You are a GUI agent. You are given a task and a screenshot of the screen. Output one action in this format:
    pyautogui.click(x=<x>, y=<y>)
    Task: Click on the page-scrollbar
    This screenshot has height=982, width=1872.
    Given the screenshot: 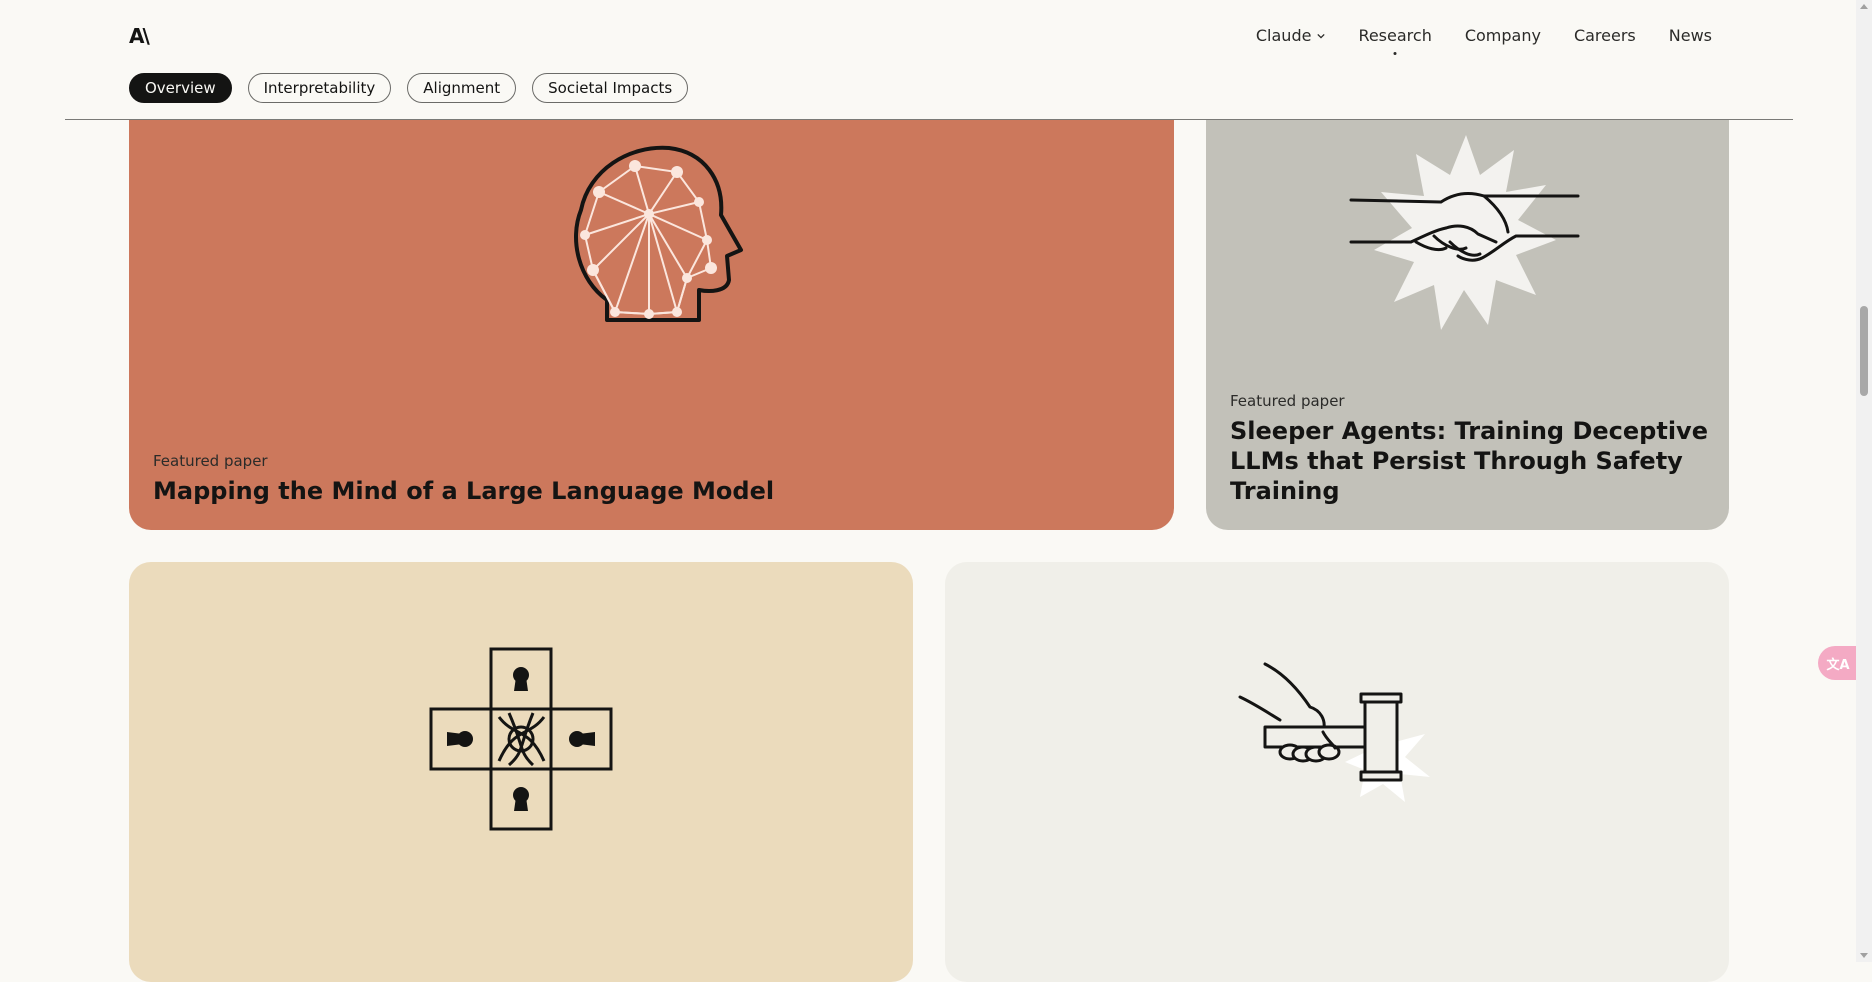 What is the action you would take?
    pyautogui.click(x=1864, y=481)
    